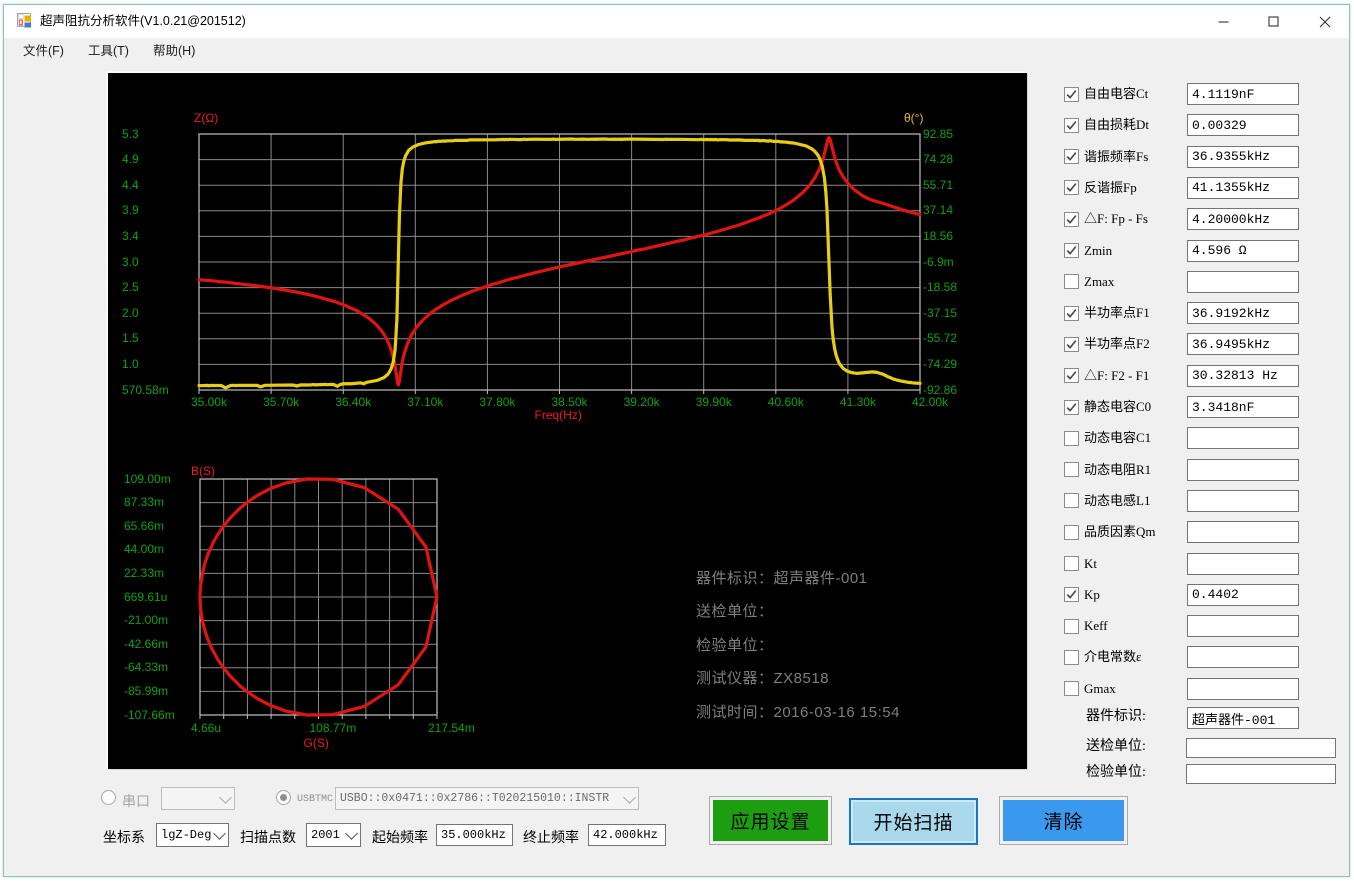 This screenshot has width=1354, height=881. Describe the element at coordinates (1116, 156) in the screenshot. I see `param-label-3: 谐振频率Fs` at that location.